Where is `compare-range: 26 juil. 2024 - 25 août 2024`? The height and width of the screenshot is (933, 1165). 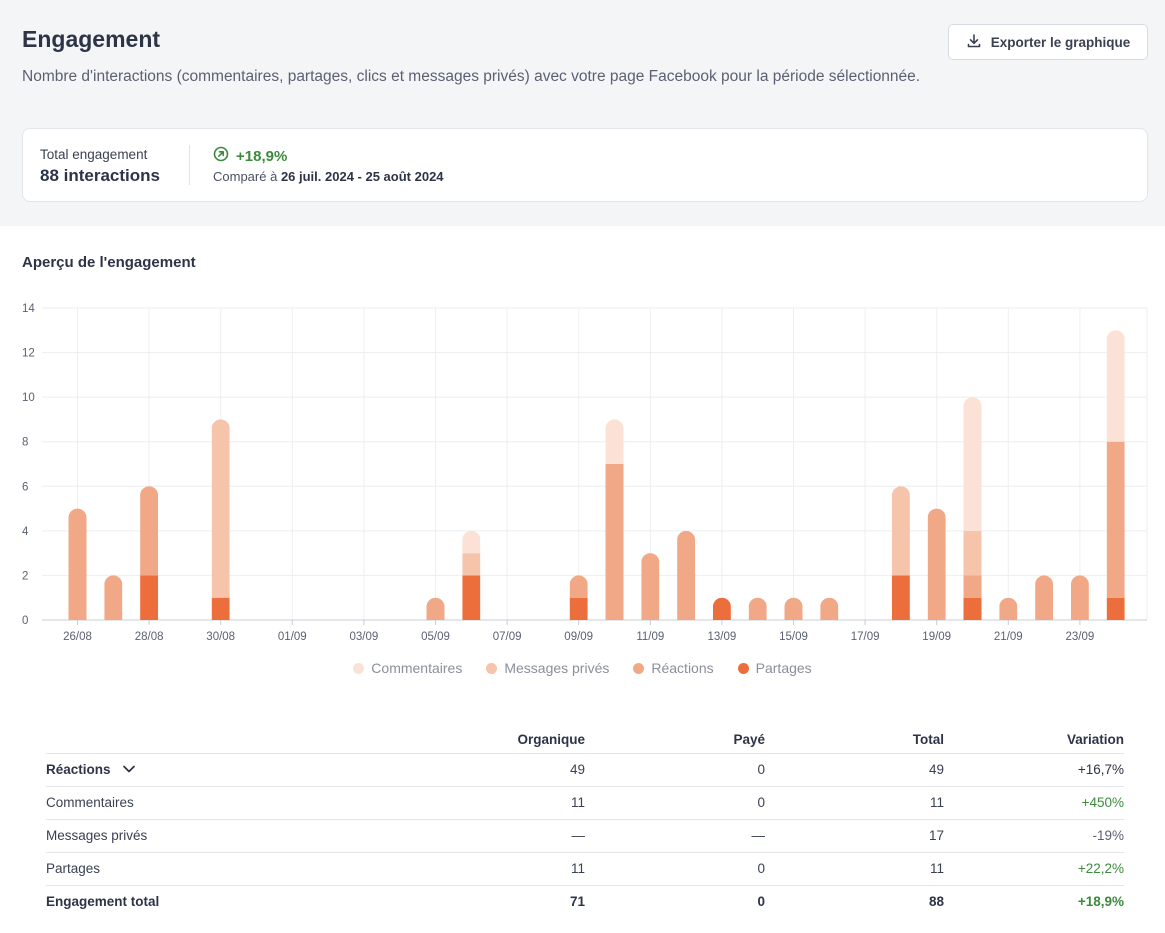
compare-range: 26 juil. 2024 - 25 août 2024 is located at coordinates (362, 176).